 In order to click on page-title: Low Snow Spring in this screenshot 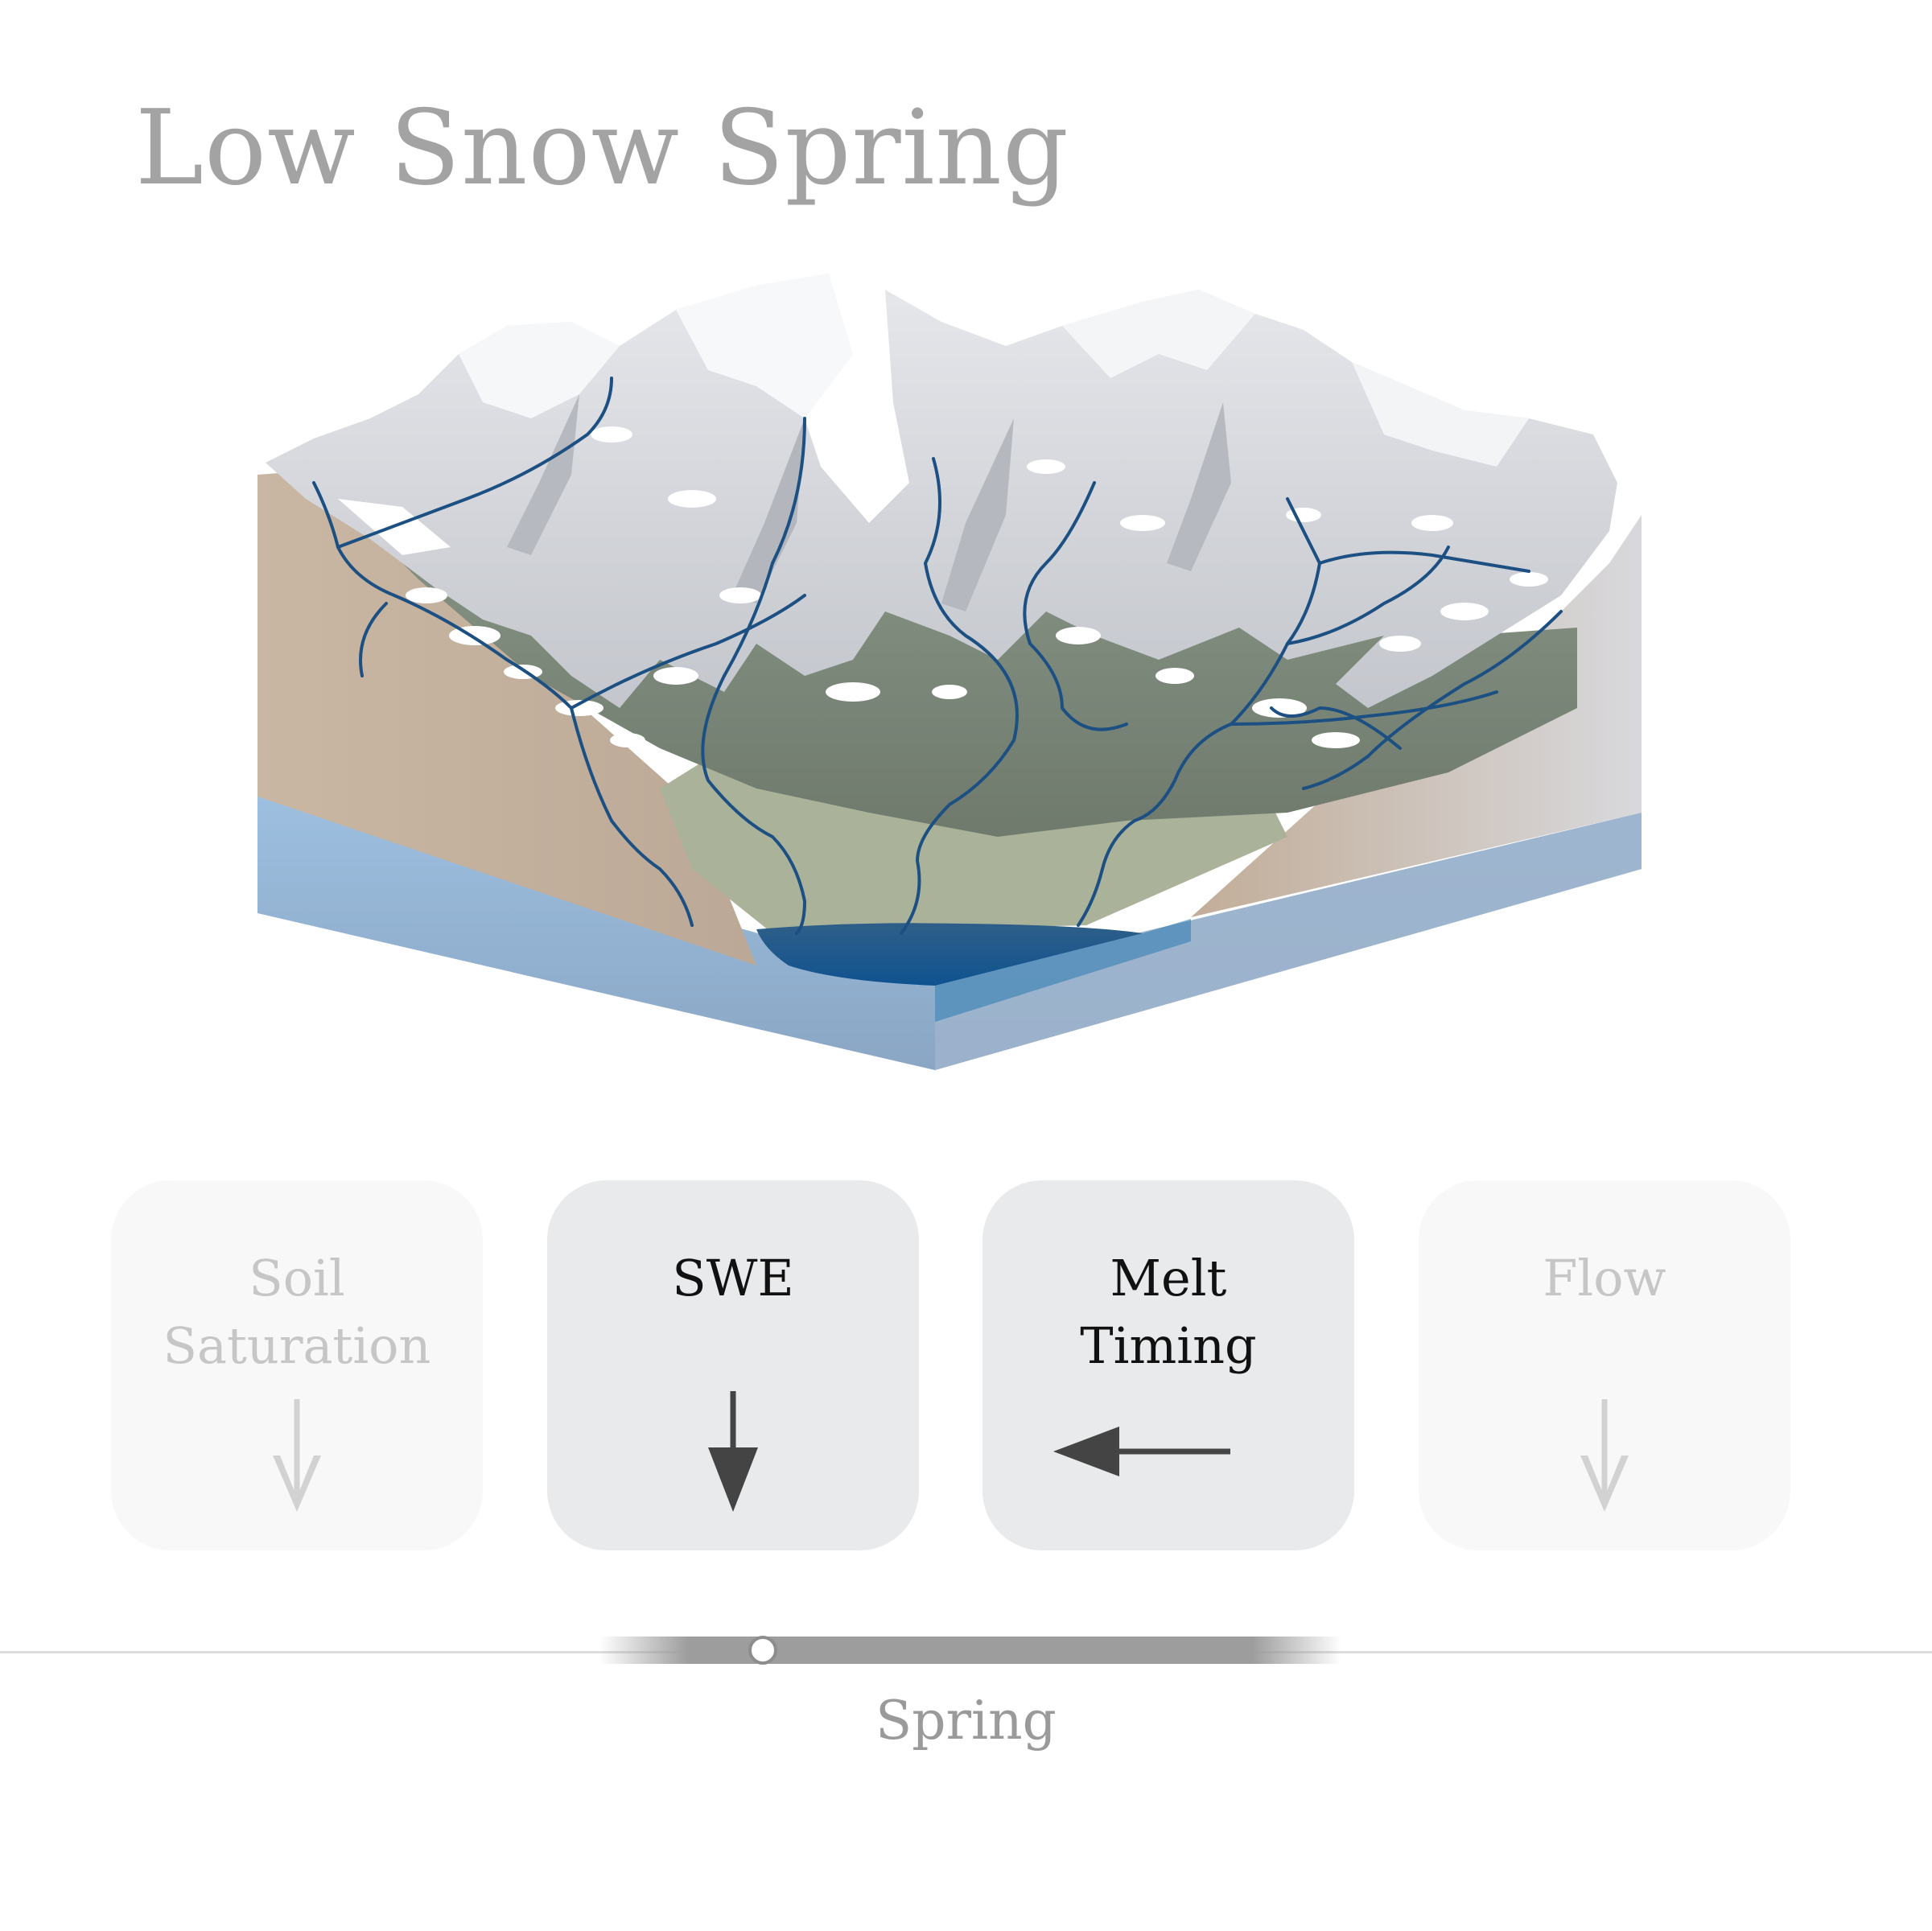, I will do `click(602, 148)`.